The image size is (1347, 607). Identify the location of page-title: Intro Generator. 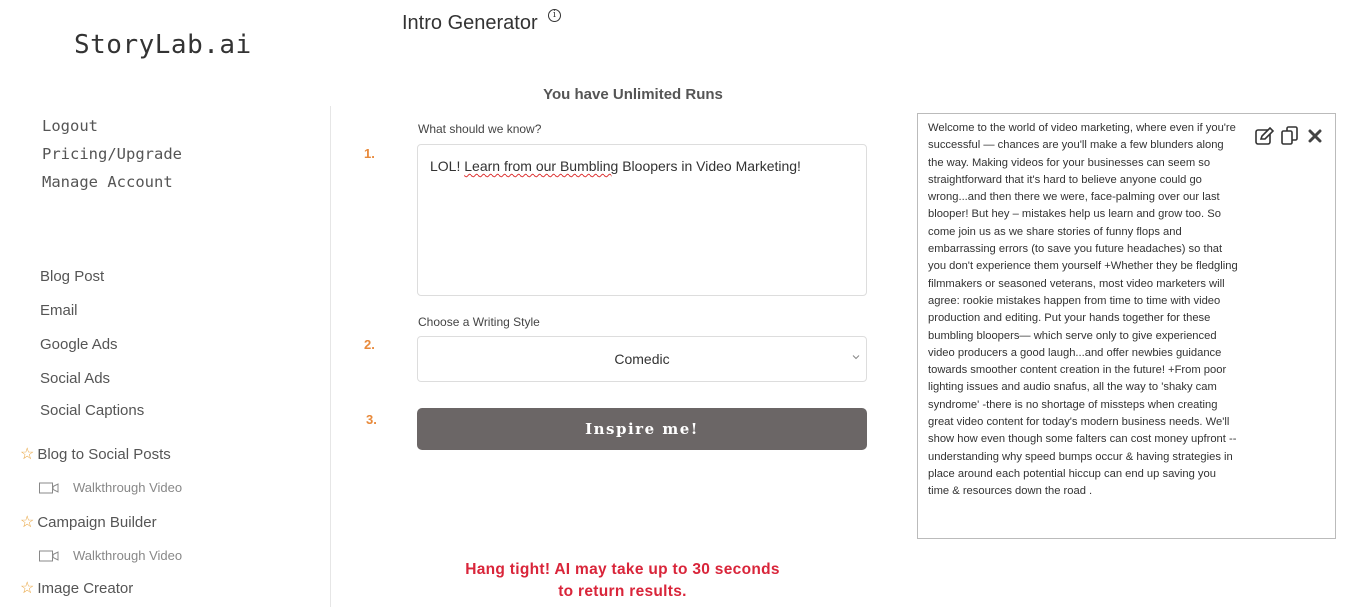
(470, 23).